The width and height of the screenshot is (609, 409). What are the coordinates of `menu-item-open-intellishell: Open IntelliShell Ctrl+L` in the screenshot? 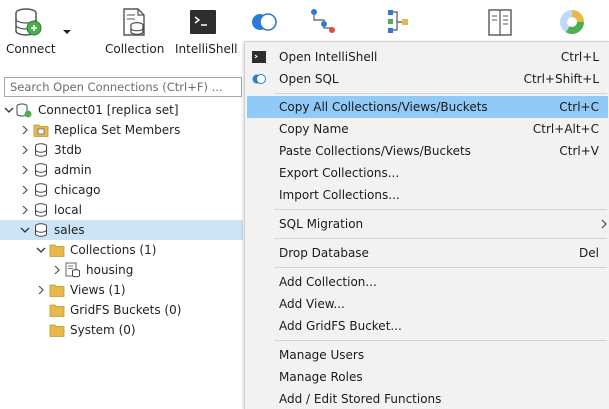 It's located at (427, 57).